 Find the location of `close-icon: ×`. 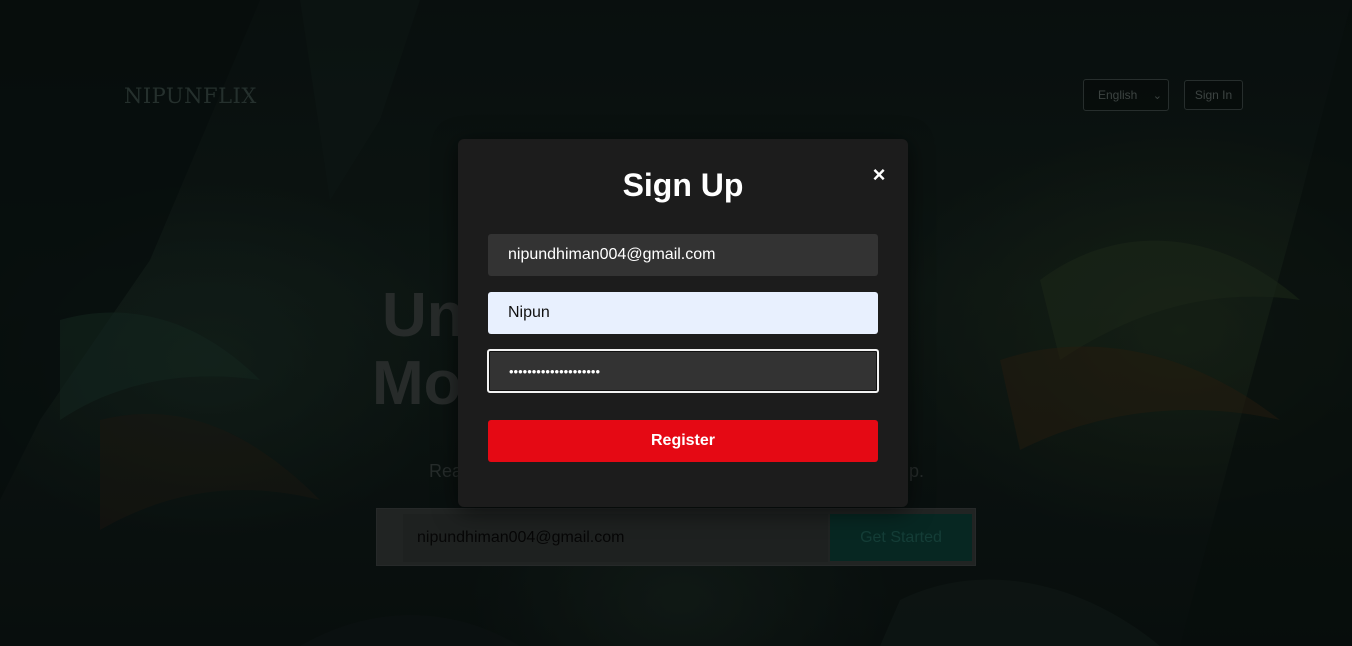

close-icon: × is located at coordinates (879, 175).